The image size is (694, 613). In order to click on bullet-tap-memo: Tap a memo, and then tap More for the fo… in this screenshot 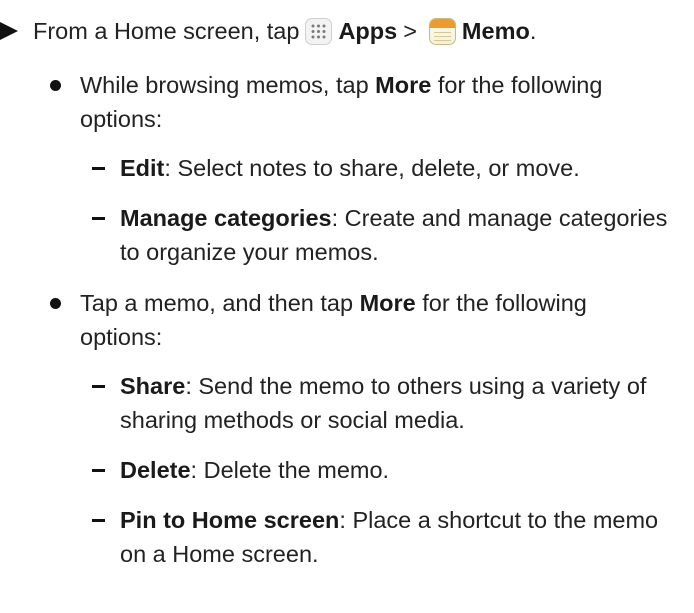, I will do `click(360, 320)`.